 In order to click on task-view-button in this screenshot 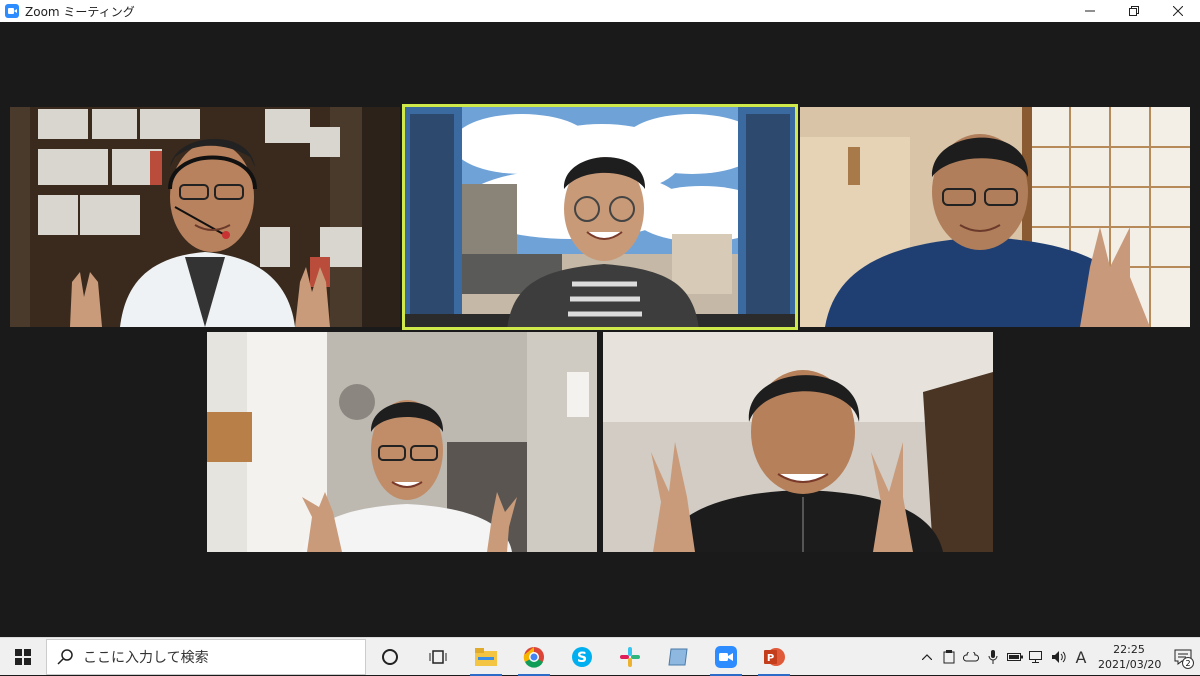, I will do `click(438, 657)`.